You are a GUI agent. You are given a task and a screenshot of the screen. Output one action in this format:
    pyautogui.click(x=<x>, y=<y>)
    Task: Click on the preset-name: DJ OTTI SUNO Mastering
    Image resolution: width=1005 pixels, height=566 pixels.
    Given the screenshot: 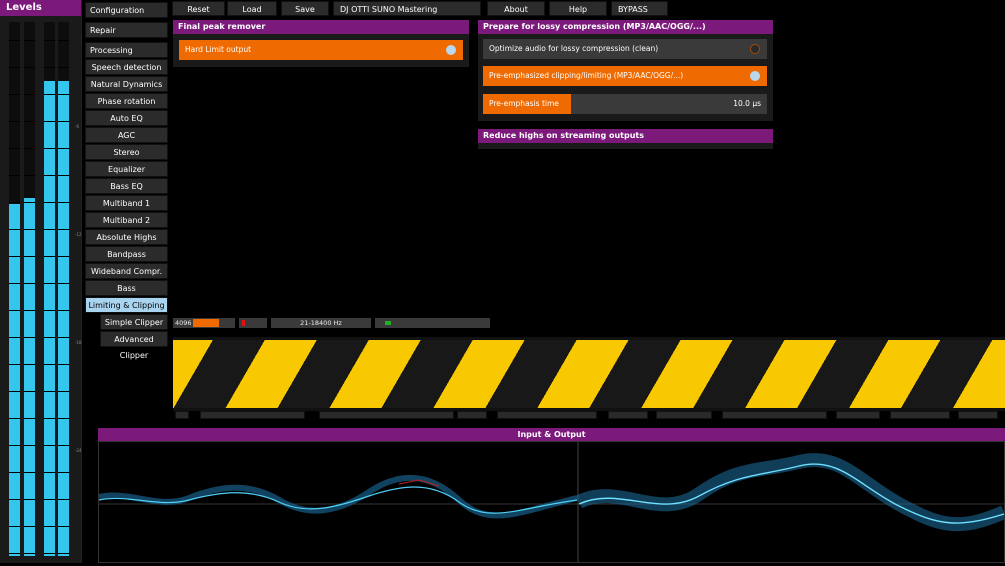 What is the action you would take?
    pyautogui.click(x=407, y=8)
    